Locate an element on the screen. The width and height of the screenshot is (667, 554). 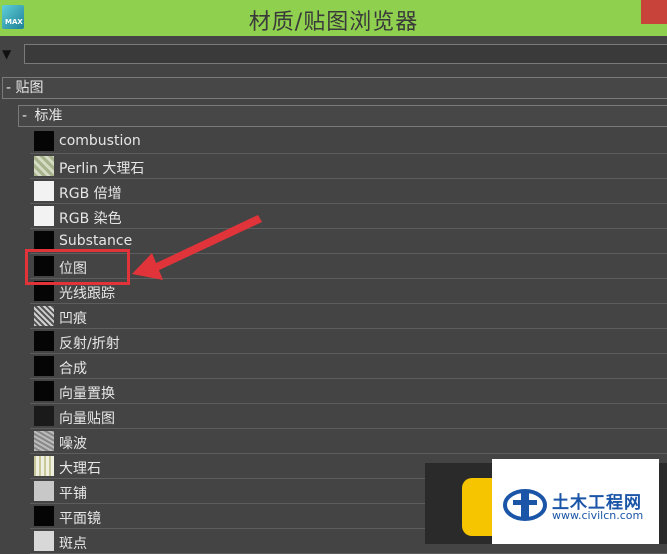
watermark-logo-icon is located at coordinates (525, 505).